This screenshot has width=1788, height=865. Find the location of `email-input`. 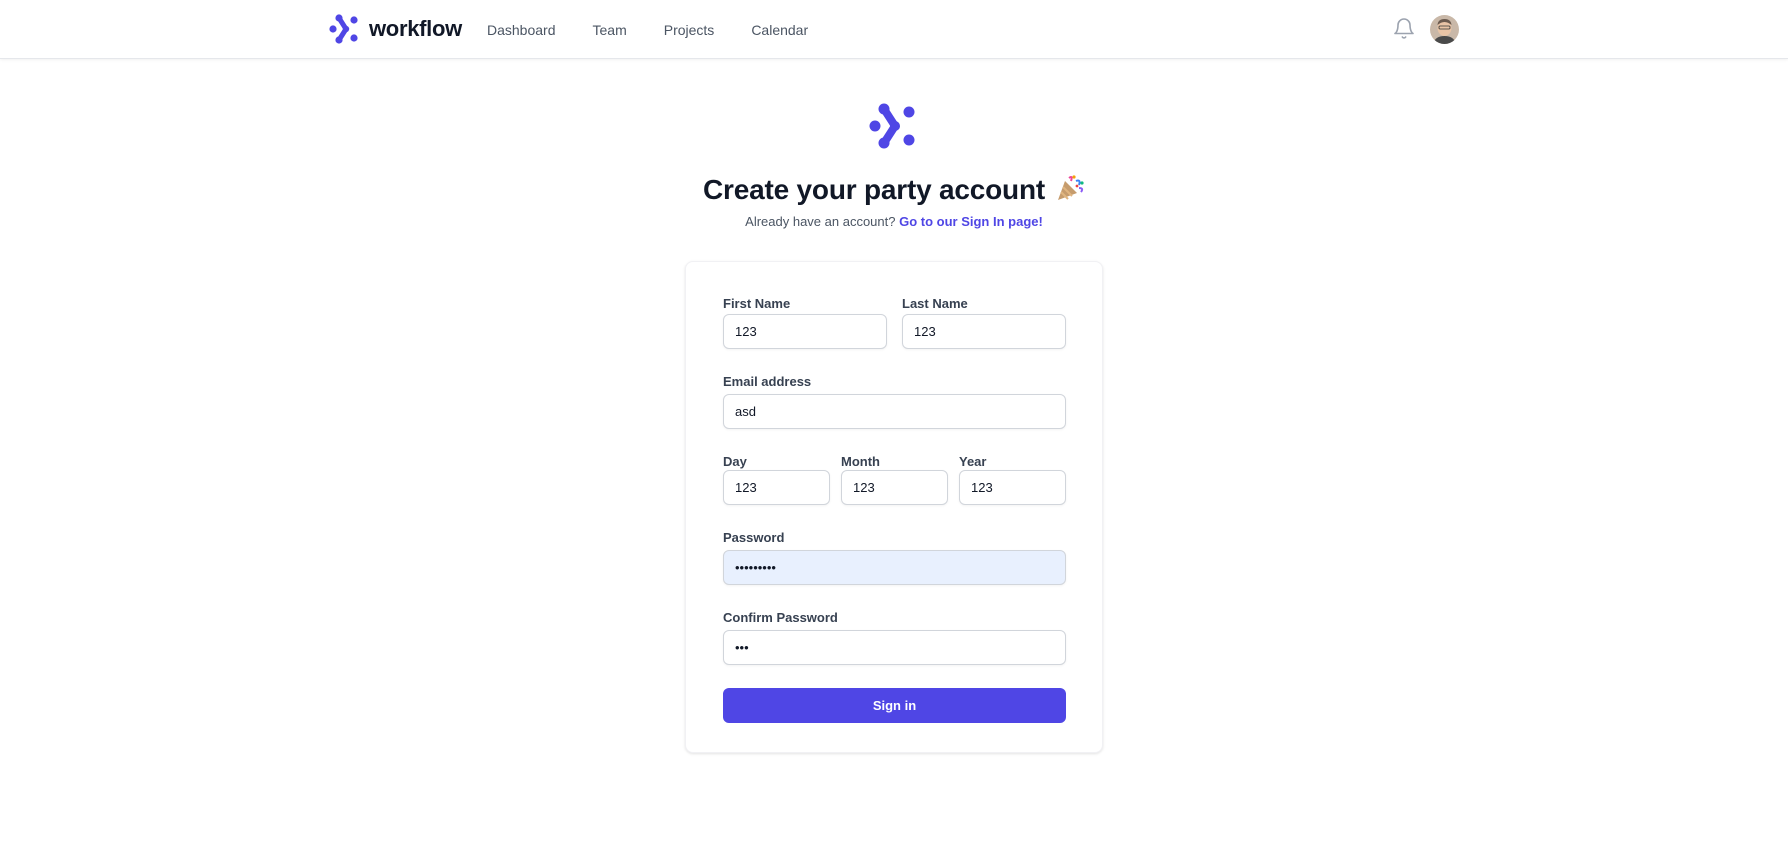

email-input is located at coordinates (894, 411).